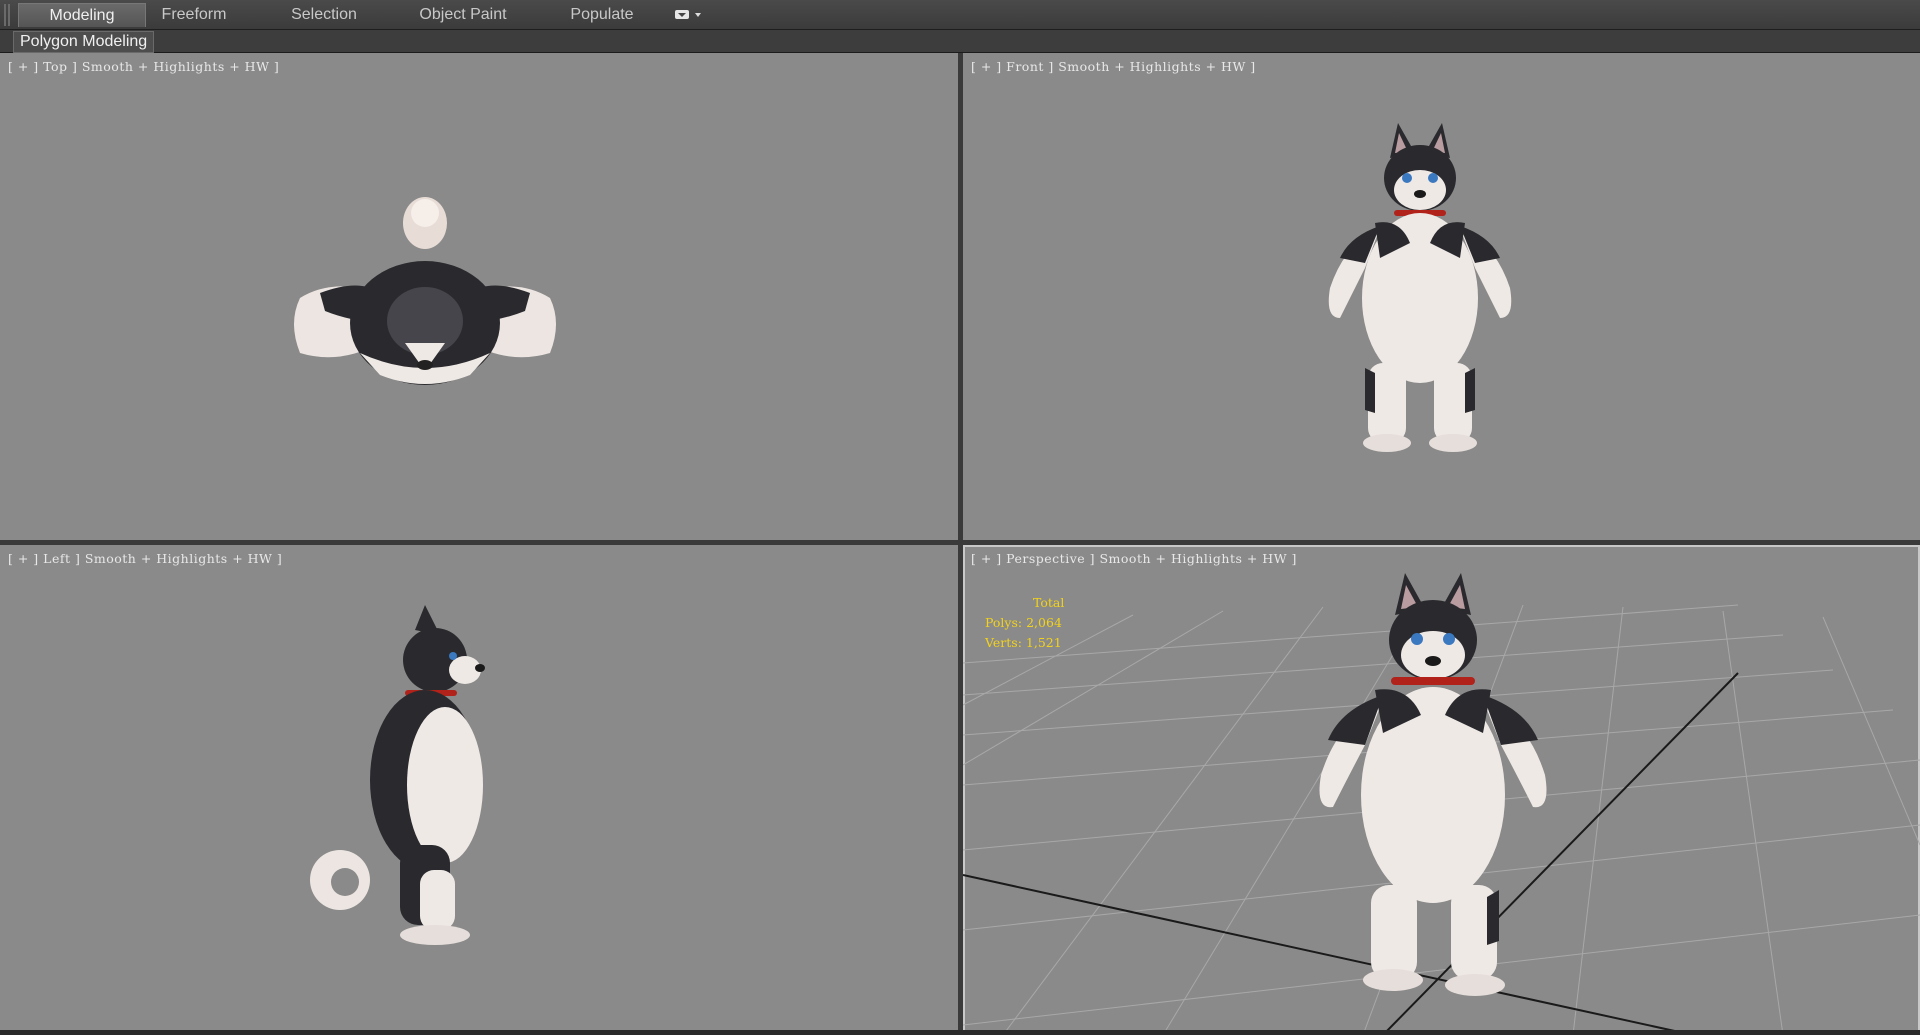  Describe the element at coordinates (463, 15) in the screenshot. I see `tab-object-paint: Object Paint` at that location.